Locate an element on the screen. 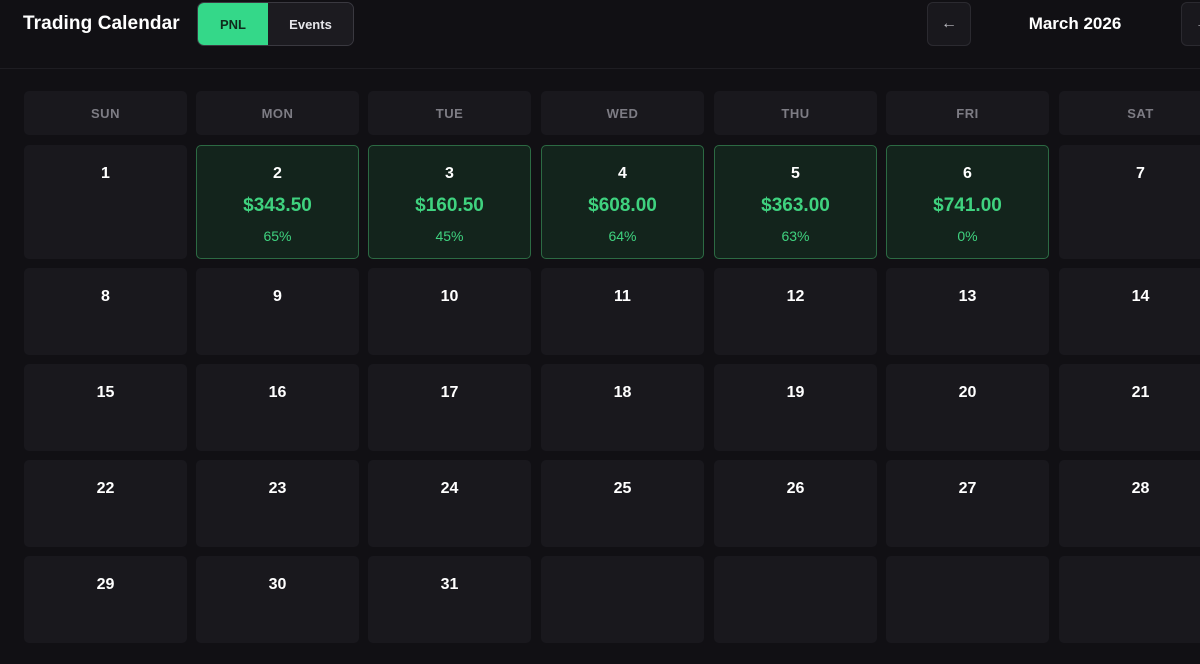 The image size is (1200, 664). page-title: Trading Calendar is located at coordinates (101, 23).